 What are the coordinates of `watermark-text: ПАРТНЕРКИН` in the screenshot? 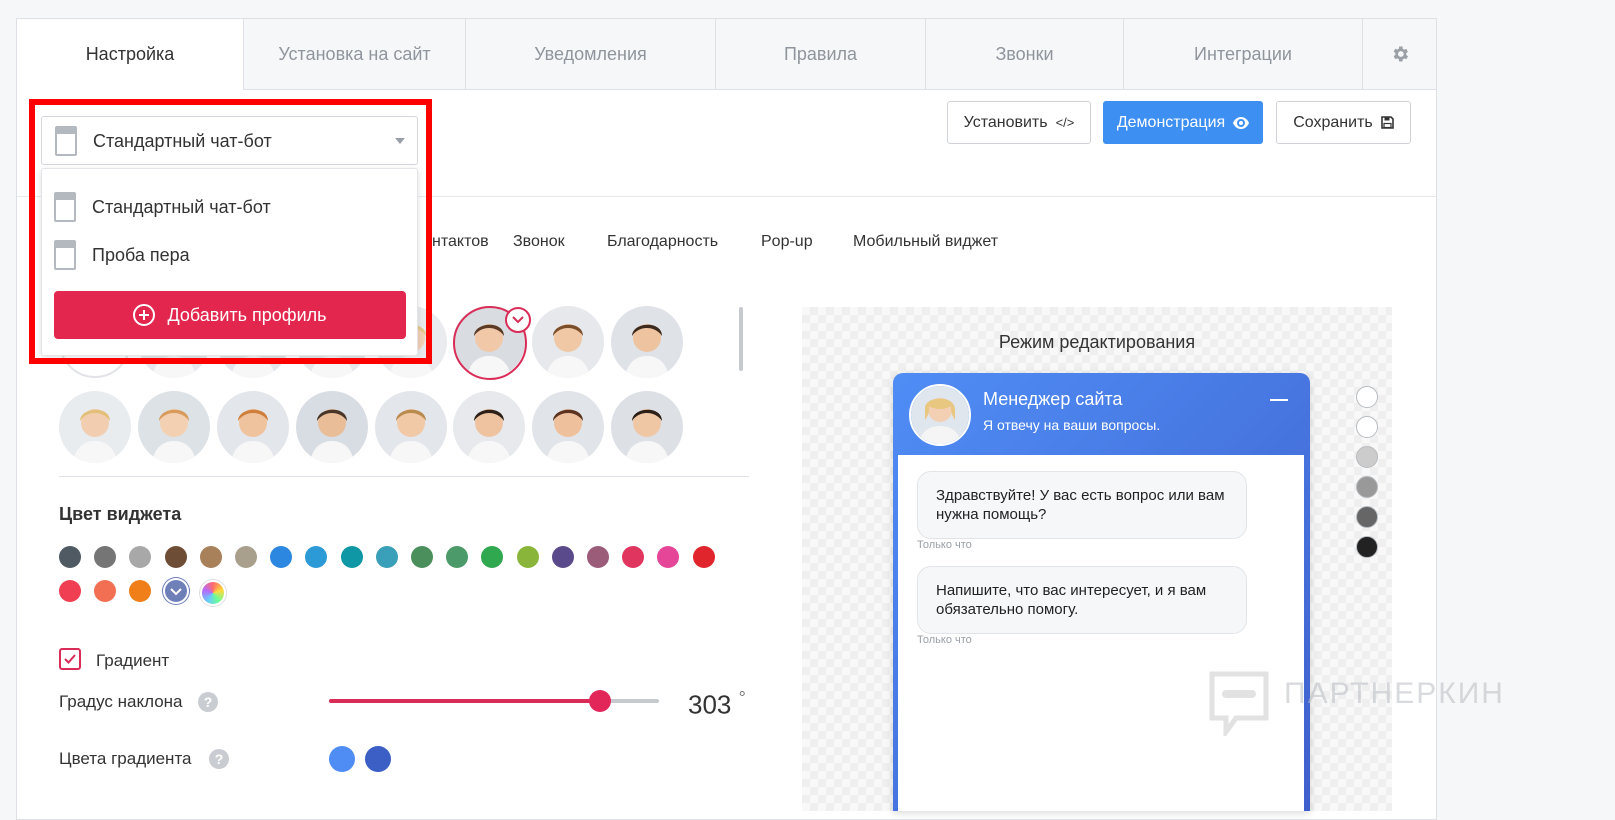 It's located at (1394, 693).